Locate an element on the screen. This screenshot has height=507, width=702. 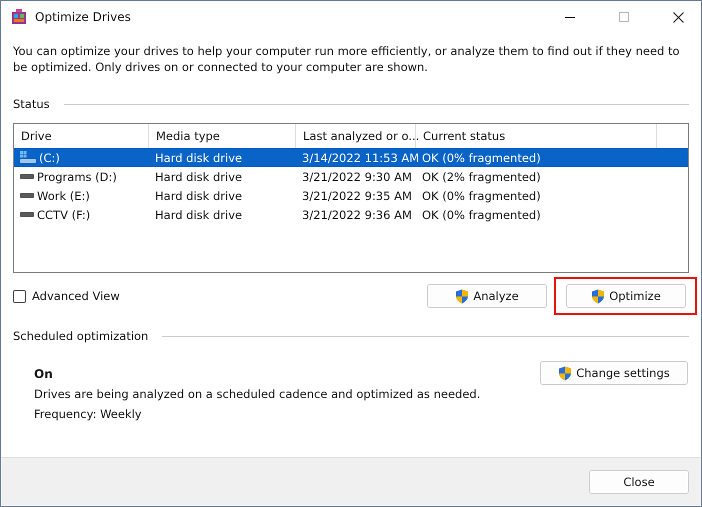
table-cell: 3/21/2022 9:35 AM is located at coordinates (357, 195).